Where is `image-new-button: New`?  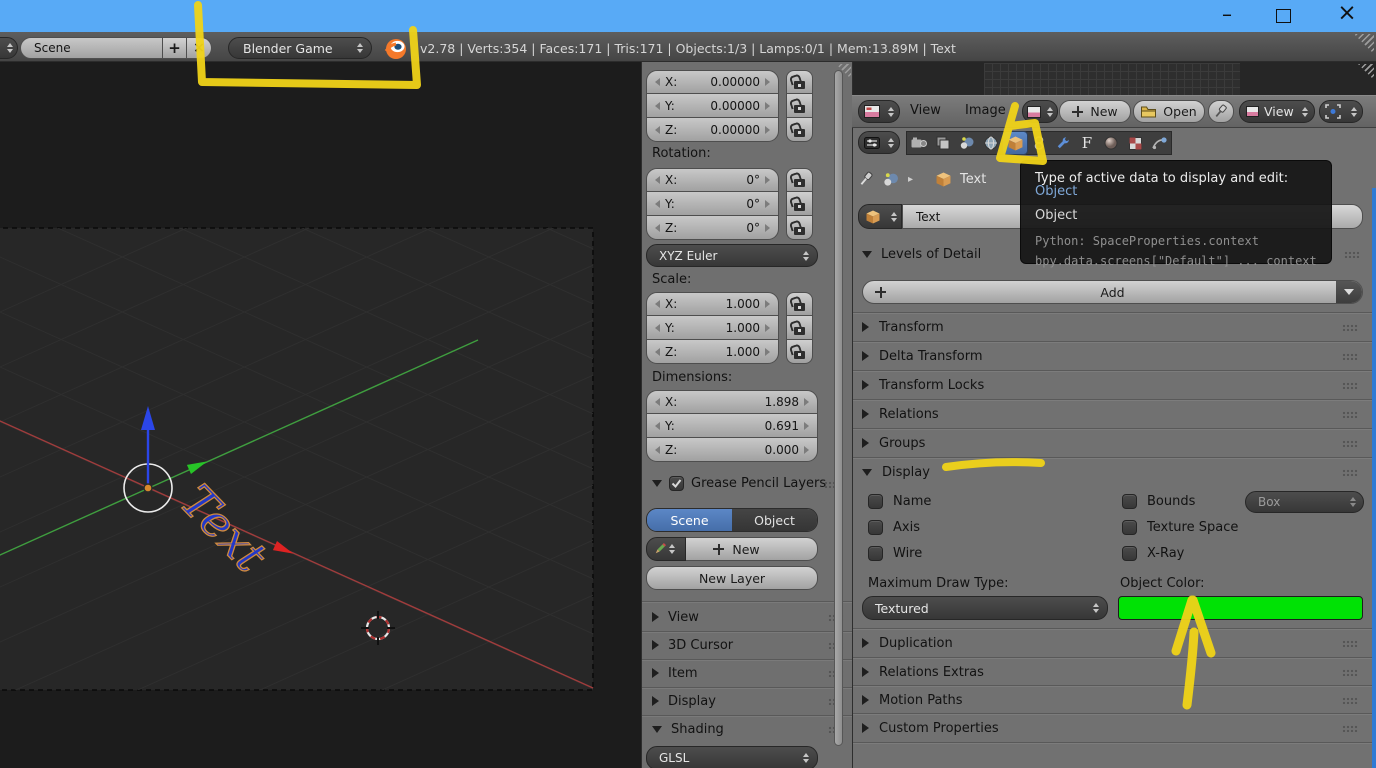 image-new-button: New is located at coordinates (1095, 111).